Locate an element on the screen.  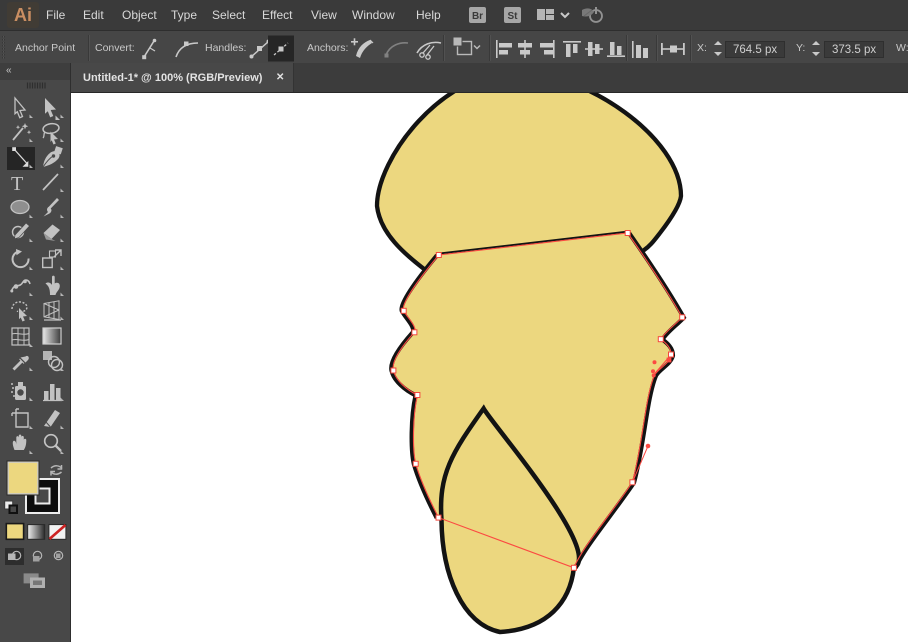
svg-text: Br is located at coordinates (477, 16).